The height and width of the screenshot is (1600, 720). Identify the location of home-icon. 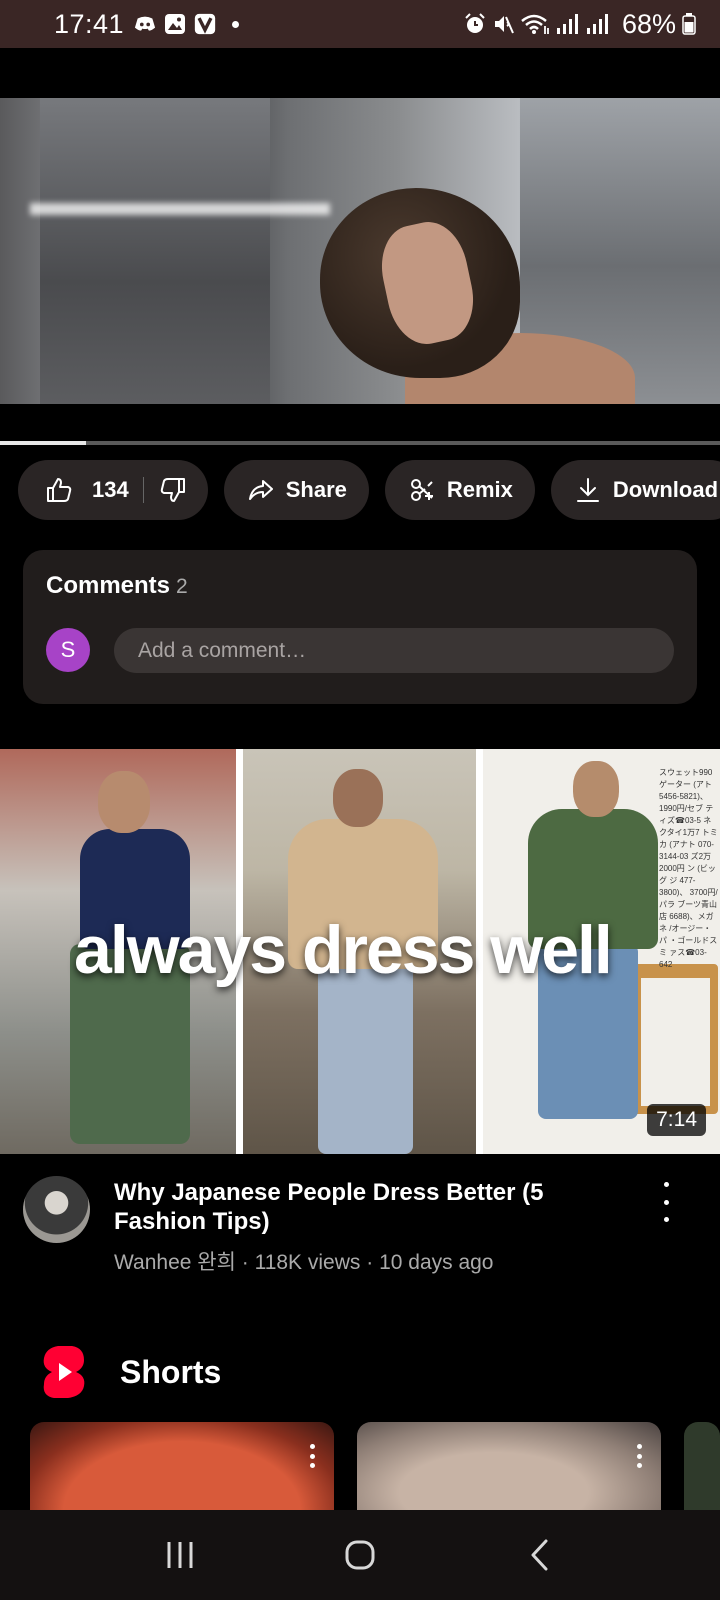
(360, 1555).